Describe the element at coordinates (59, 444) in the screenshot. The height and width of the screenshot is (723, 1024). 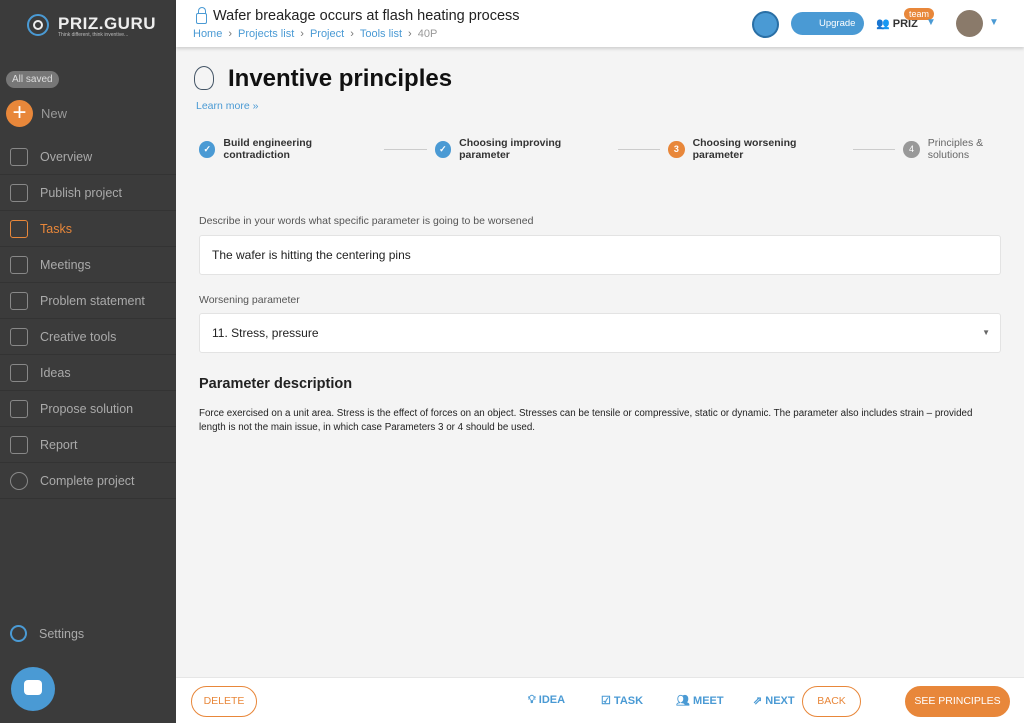
I see `label: Report` at that location.